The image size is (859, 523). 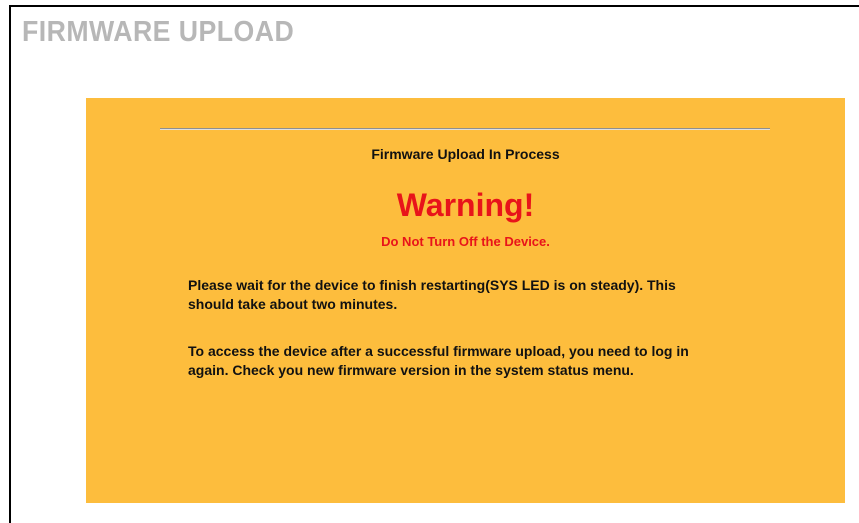 I want to click on status-heading: Firmware Upload In Process, so click(x=465, y=154).